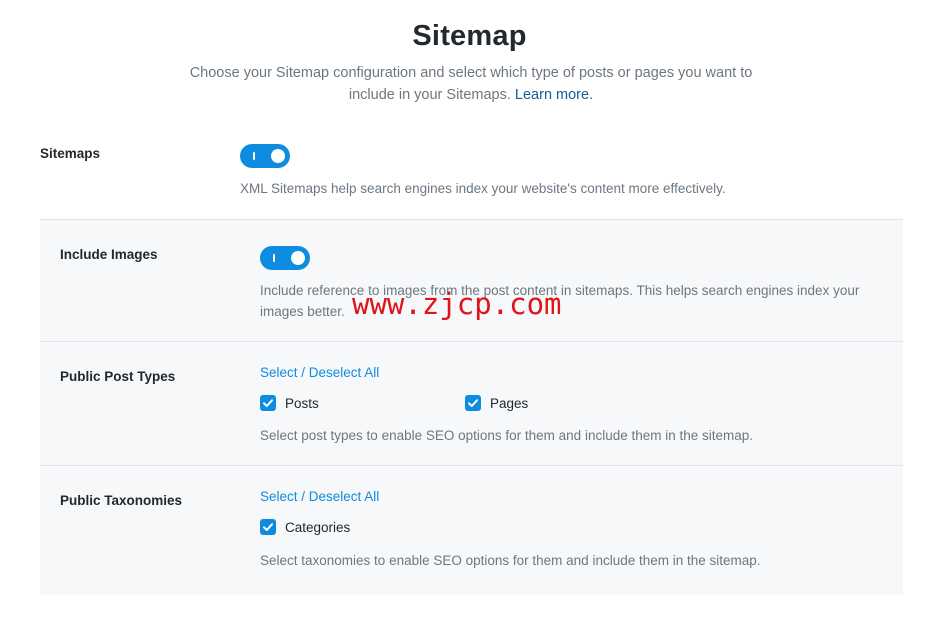 The image size is (939, 623). What do you see at coordinates (302, 403) in the screenshot?
I see `checkbox-label: Posts` at bounding box center [302, 403].